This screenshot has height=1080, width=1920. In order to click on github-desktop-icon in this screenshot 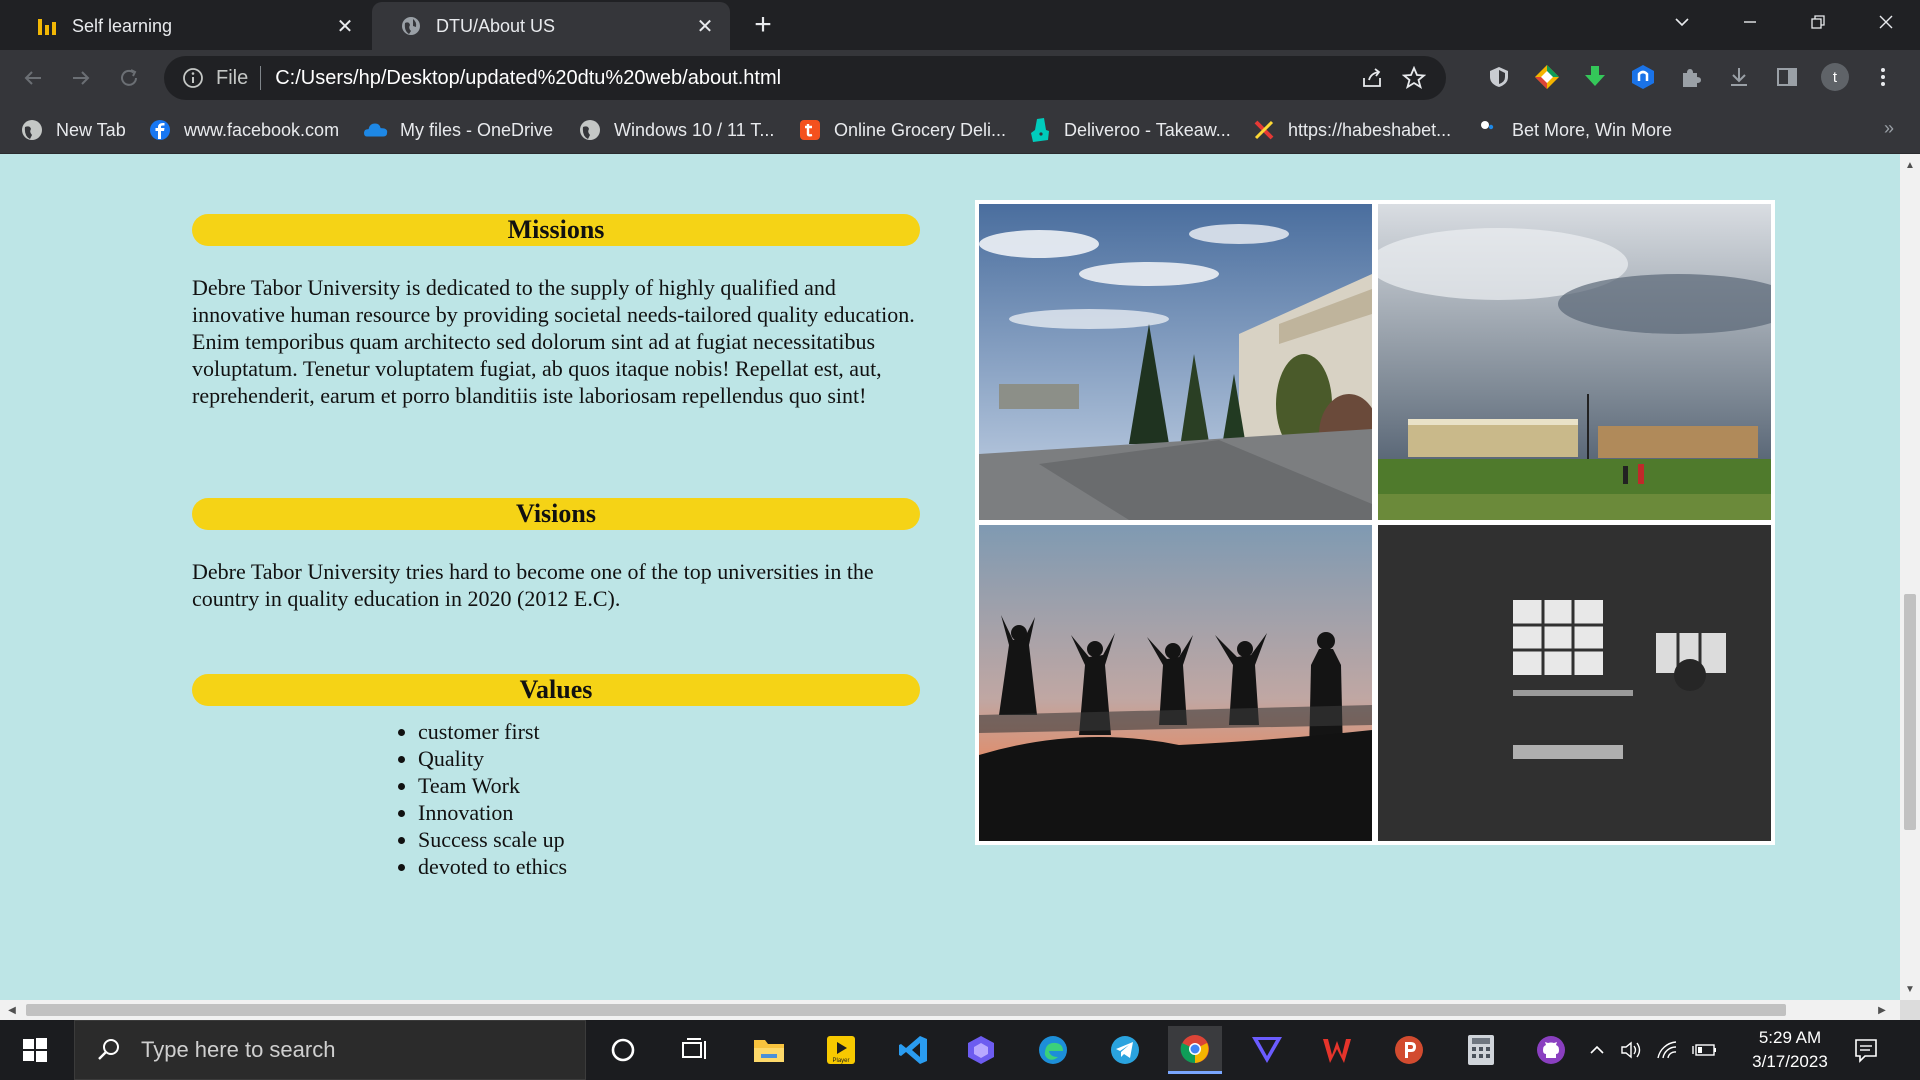, I will do `click(1551, 1050)`.